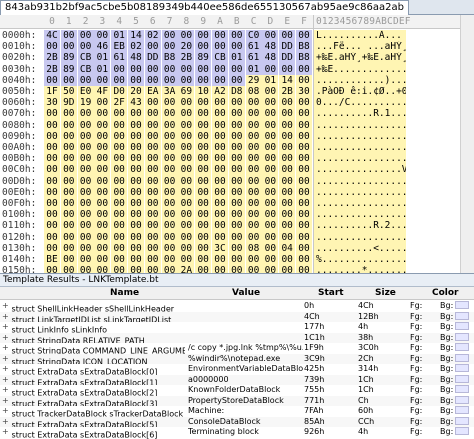  What do you see at coordinates (136, 103) in the screenshot?
I see `hex-byte: 43` at bounding box center [136, 103].